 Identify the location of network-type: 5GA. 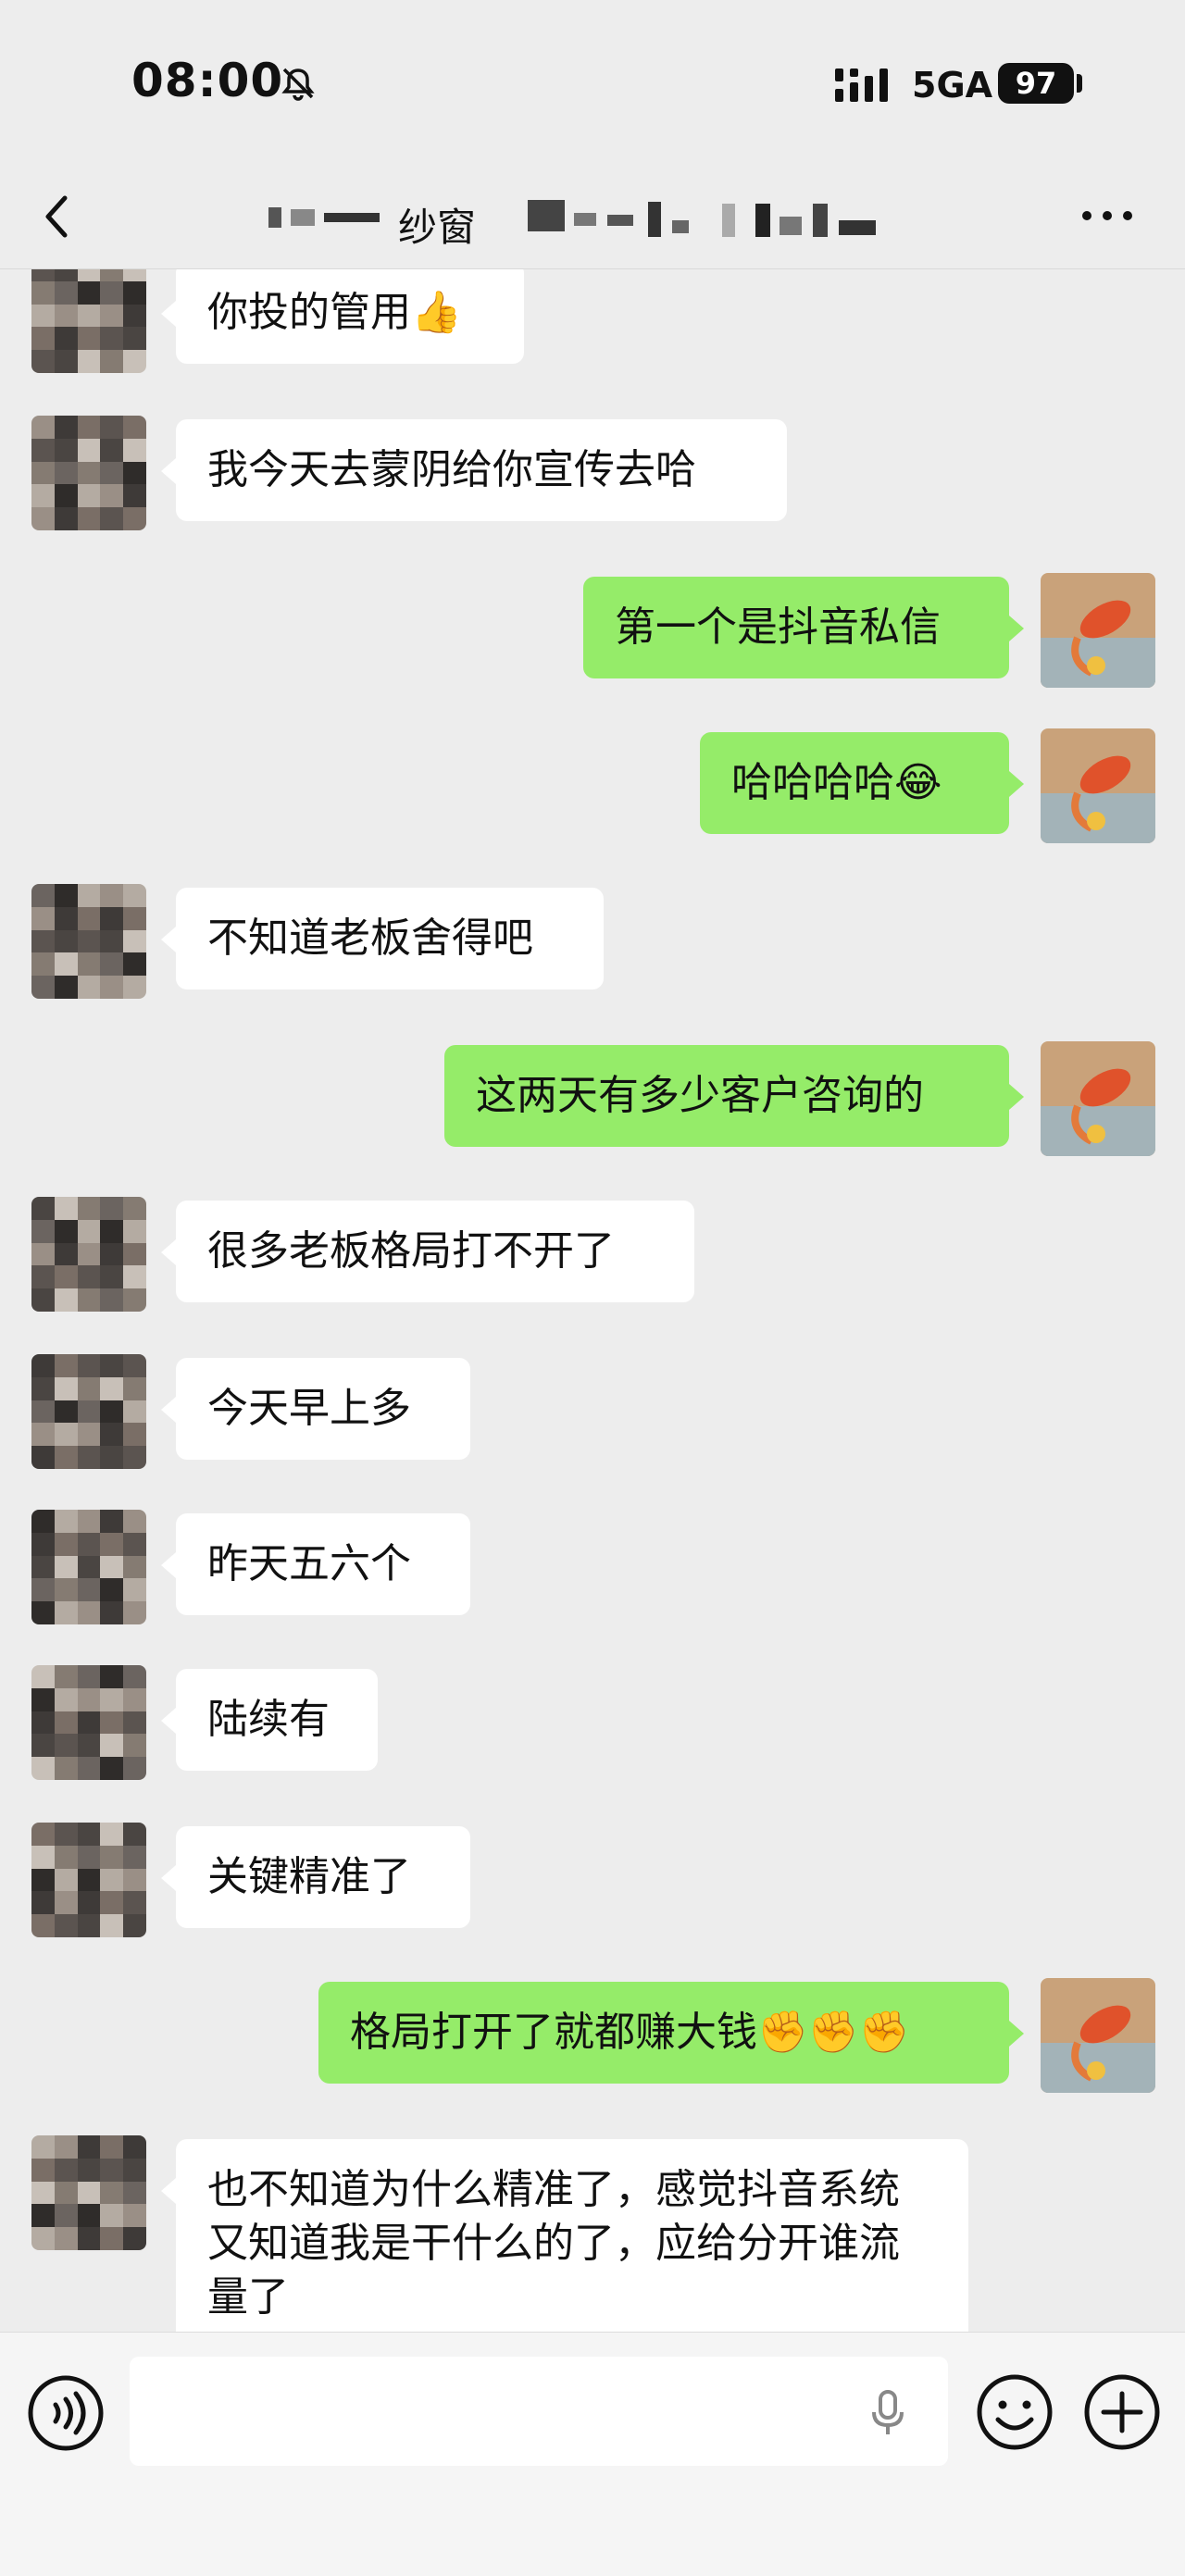
(952, 85).